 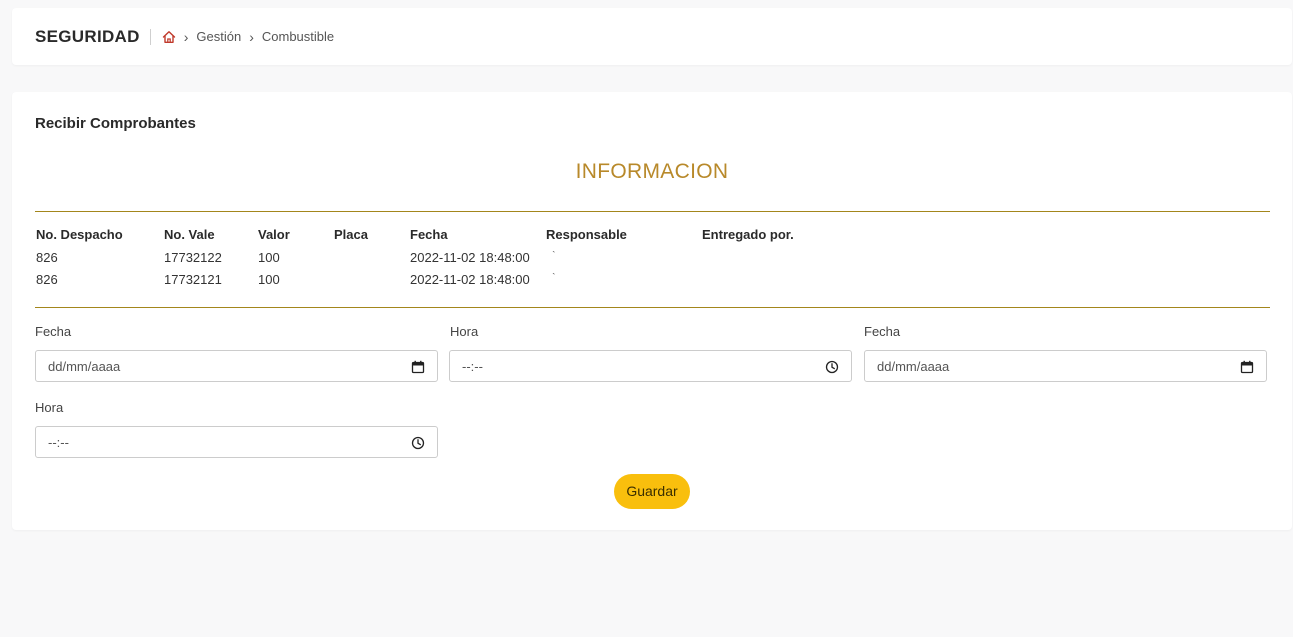 What do you see at coordinates (193, 279) in the screenshot?
I see `cell-vale: 17732121` at bounding box center [193, 279].